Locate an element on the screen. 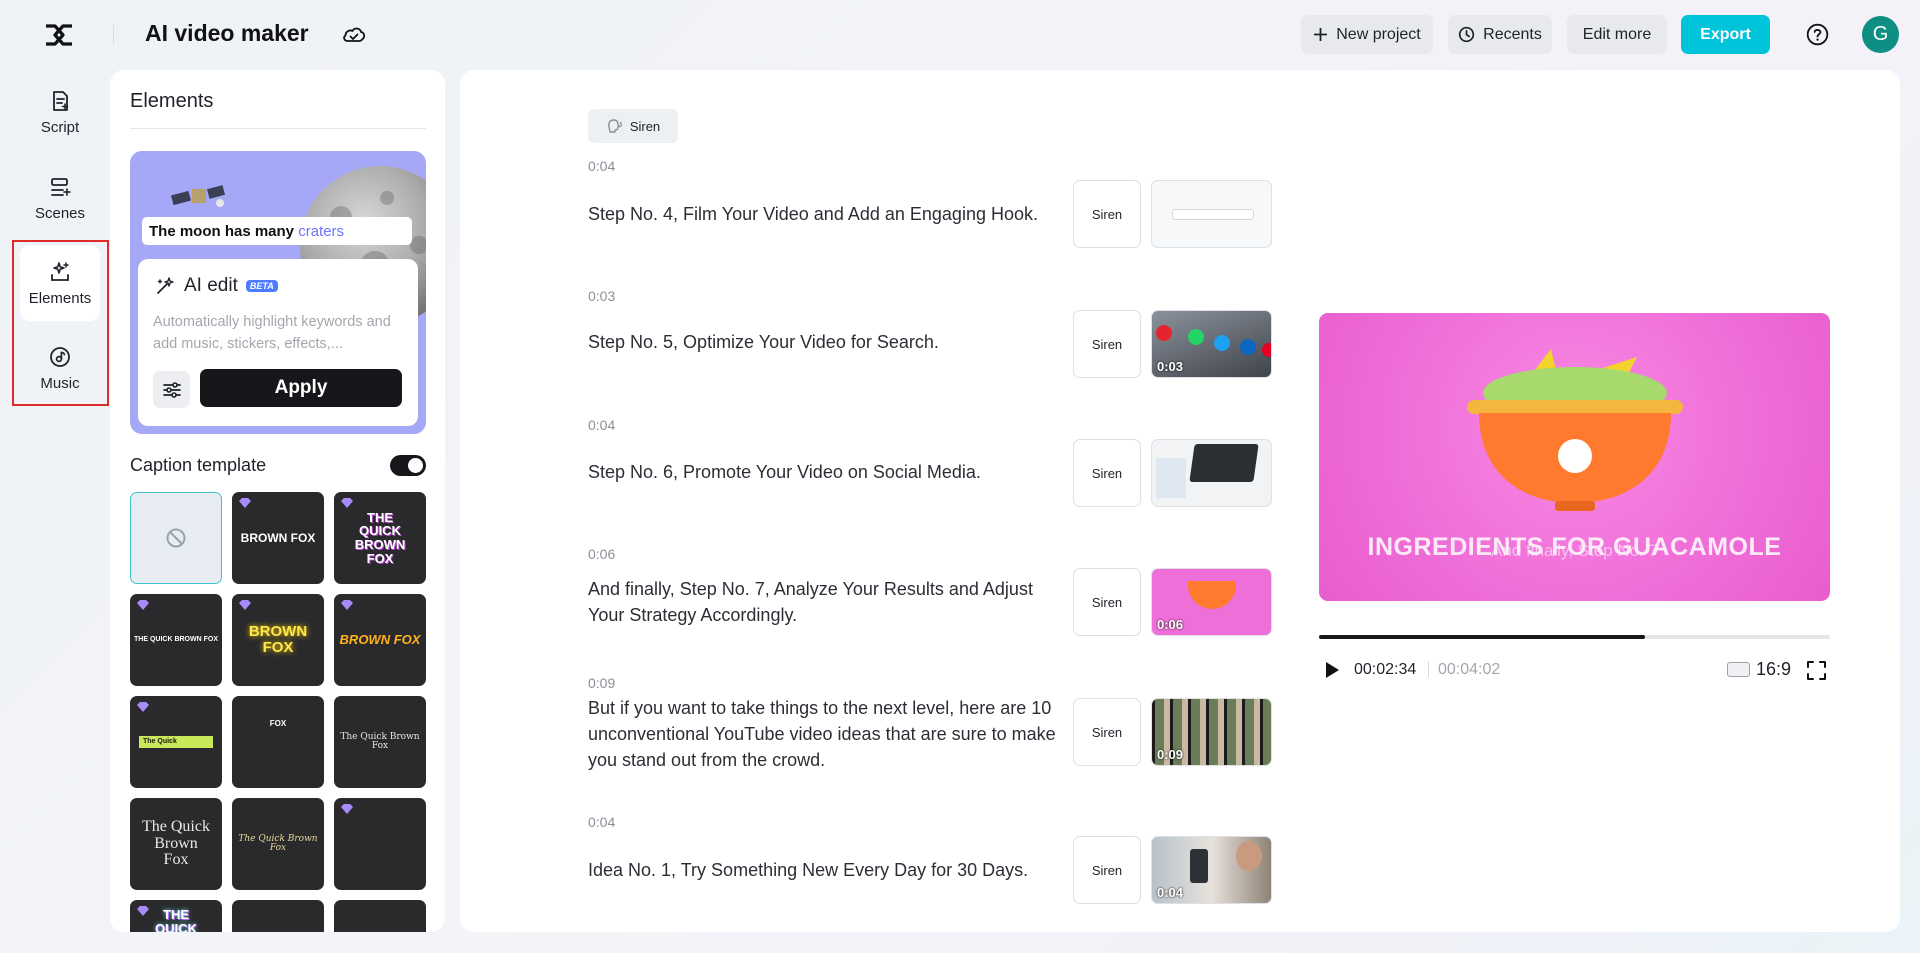 This screenshot has height=953, width=1920. template-empty-premium is located at coordinates (380, 844).